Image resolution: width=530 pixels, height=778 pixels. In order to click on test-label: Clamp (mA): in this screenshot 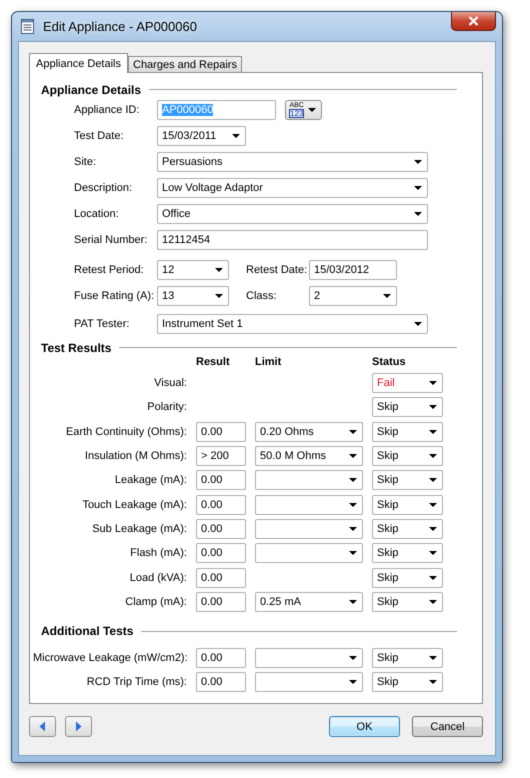, I will do `click(155, 602)`.